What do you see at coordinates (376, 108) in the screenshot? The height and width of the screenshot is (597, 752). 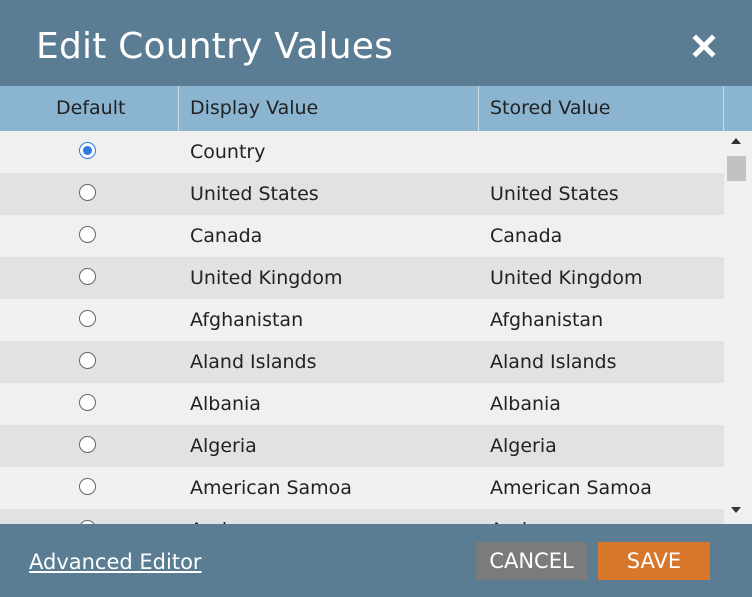 I see `column-header-row: Default Display Value Stored Value` at bounding box center [376, 108].